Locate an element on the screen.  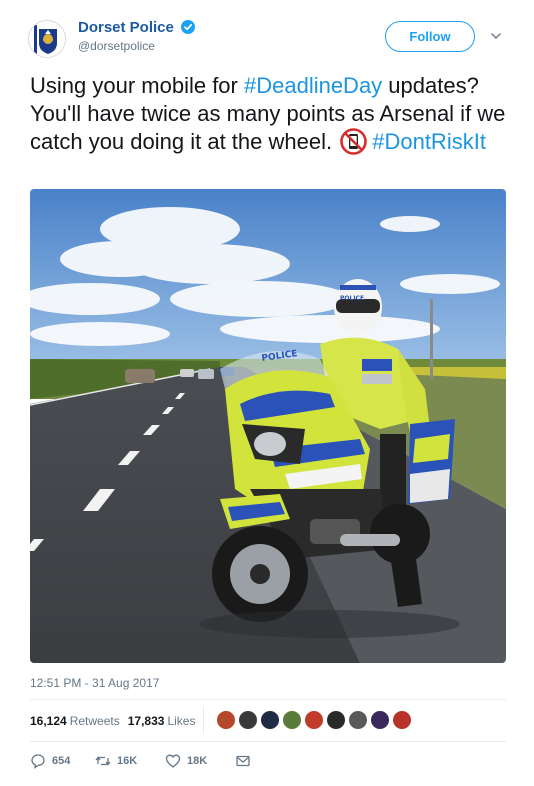
display-name: Dorset Police is located at coordinates (126, 27).